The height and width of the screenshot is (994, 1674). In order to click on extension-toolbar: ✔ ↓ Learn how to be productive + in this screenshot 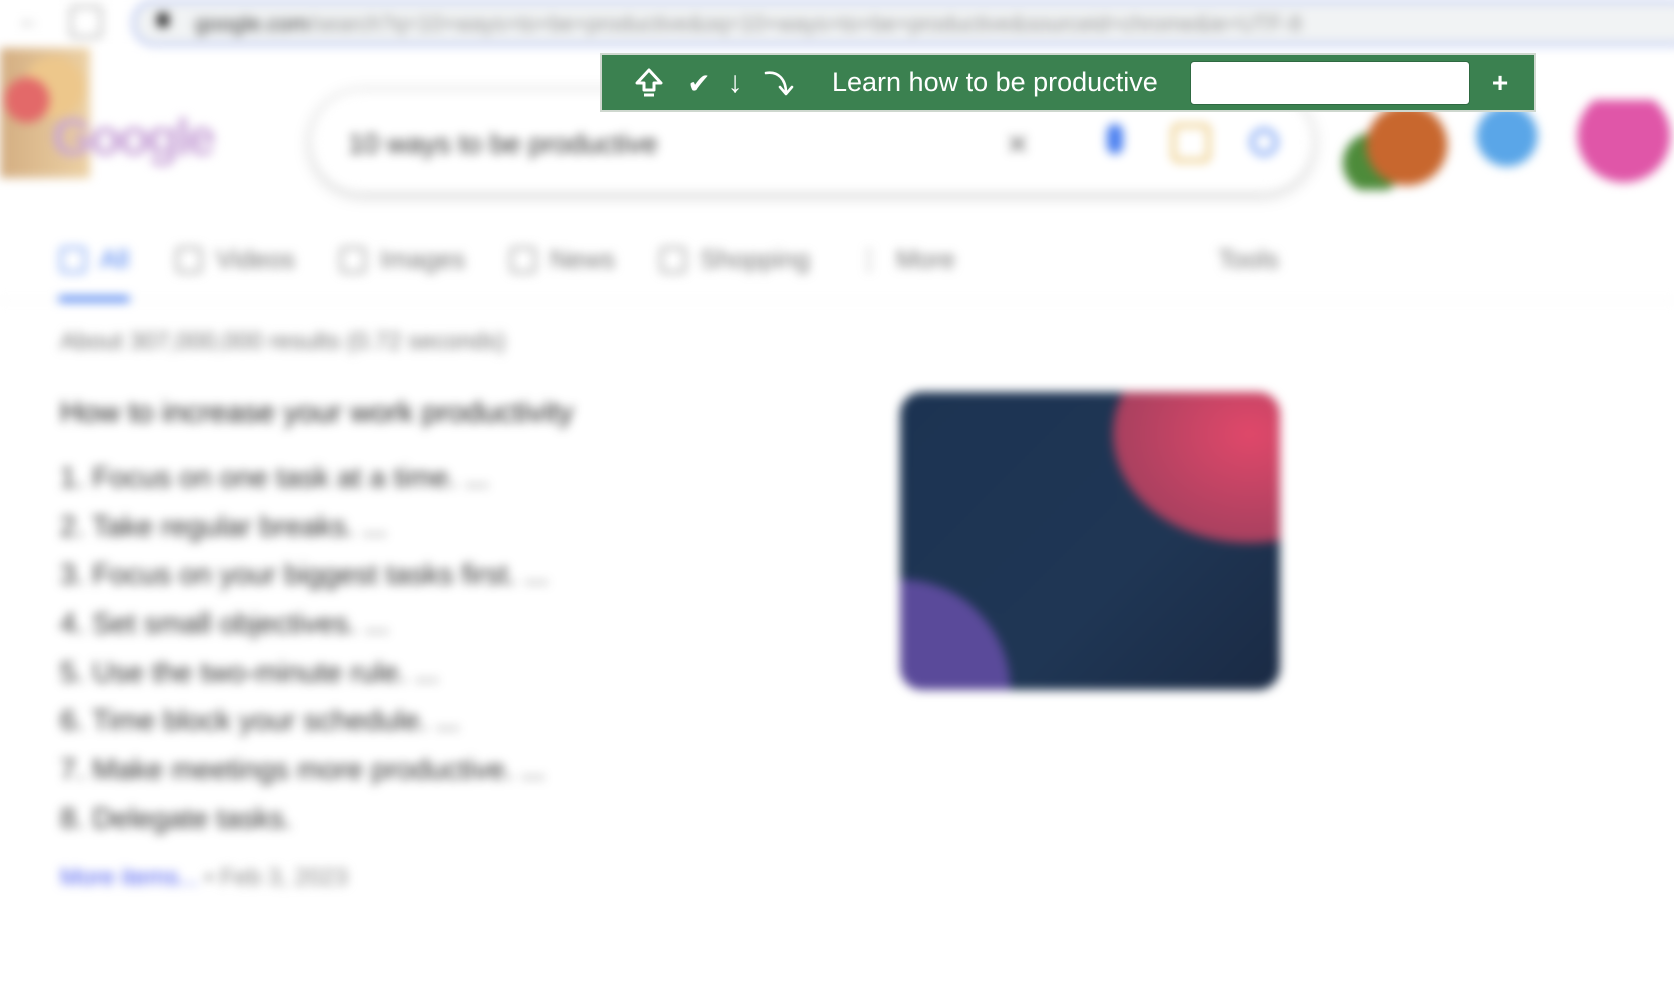, I will do `click(1068, 82)`.